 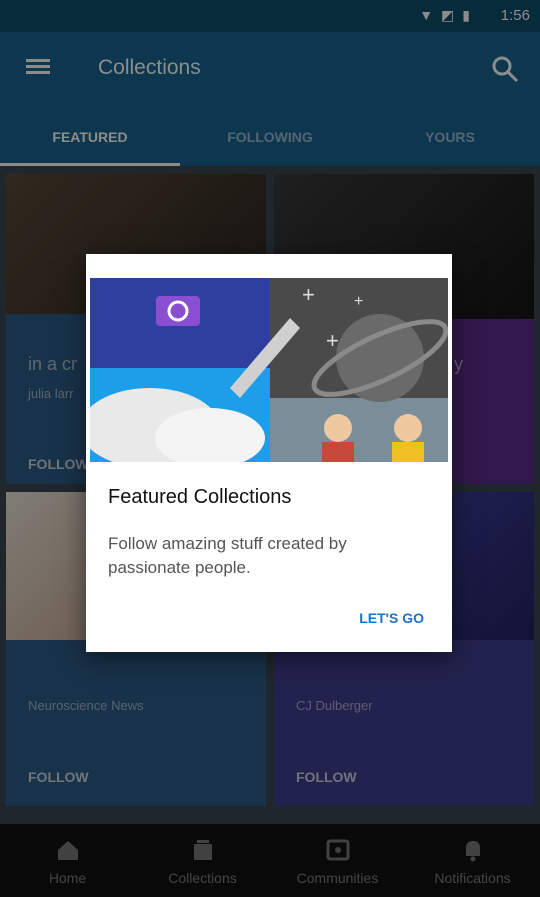 I want to click on lets-go-button: LET'S GO, so click(x=391, y=618).